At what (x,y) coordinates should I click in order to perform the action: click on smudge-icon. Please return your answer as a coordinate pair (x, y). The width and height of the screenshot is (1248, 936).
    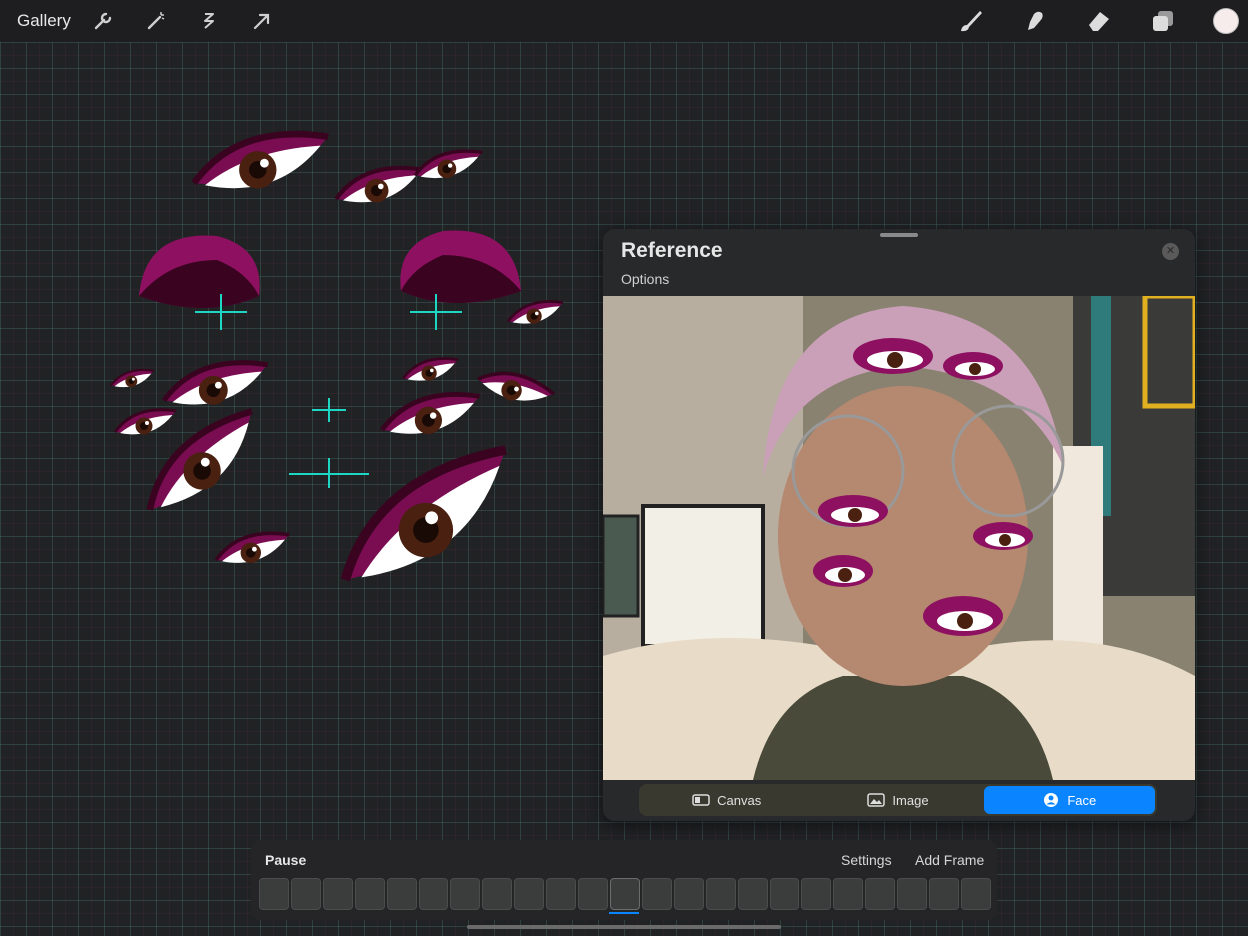
    Looking at the image, I should click on (1035, 21).